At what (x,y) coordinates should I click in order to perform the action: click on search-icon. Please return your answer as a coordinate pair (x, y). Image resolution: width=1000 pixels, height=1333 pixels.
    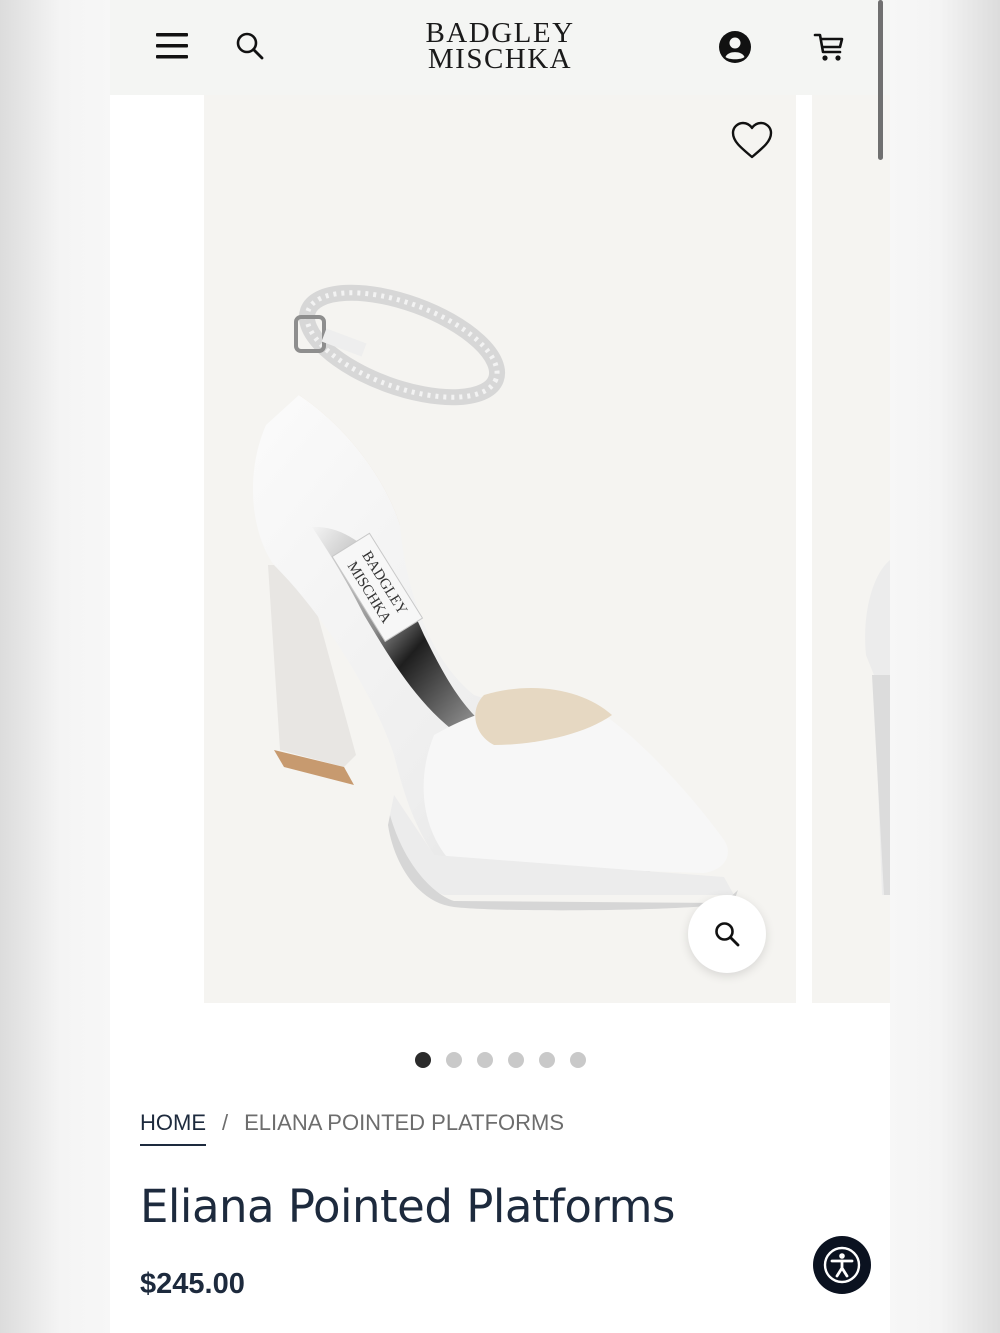
    Looking at the image, I should click on (250, 46).